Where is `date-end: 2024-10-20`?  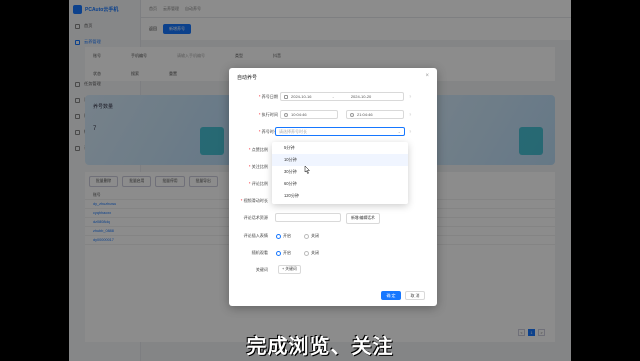
date-end: 2024-10-20 is located at coordinates (361, 96).